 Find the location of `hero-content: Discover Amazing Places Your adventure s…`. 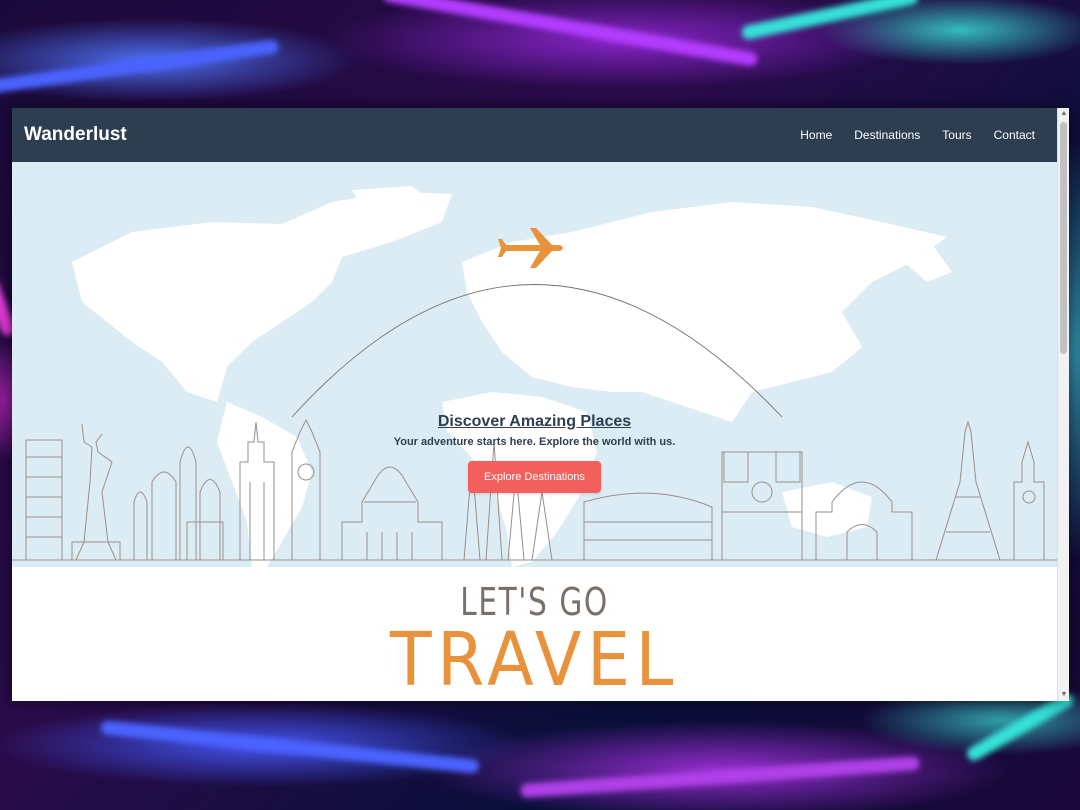

hero-content: Discover Amazing Places Your adventure s… is located at coordinates (534, 453).